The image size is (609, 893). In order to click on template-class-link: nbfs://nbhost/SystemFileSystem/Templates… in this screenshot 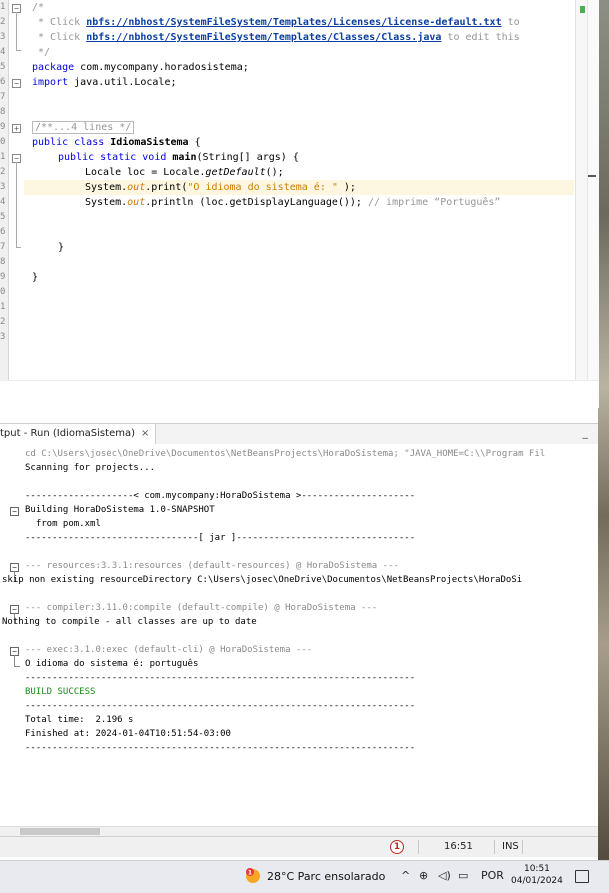, I will do `click(263, 37)`.